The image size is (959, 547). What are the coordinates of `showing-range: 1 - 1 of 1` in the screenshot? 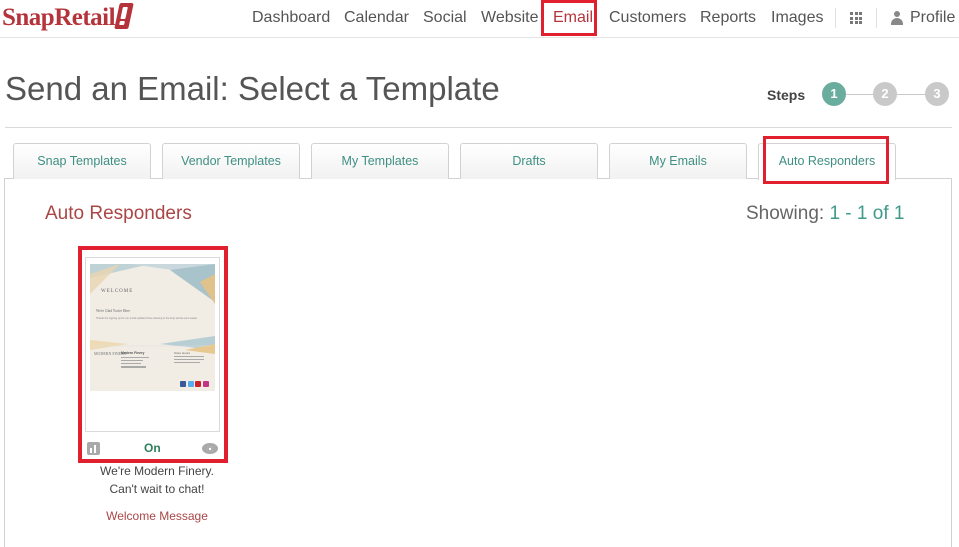 It's located at (867, 213).